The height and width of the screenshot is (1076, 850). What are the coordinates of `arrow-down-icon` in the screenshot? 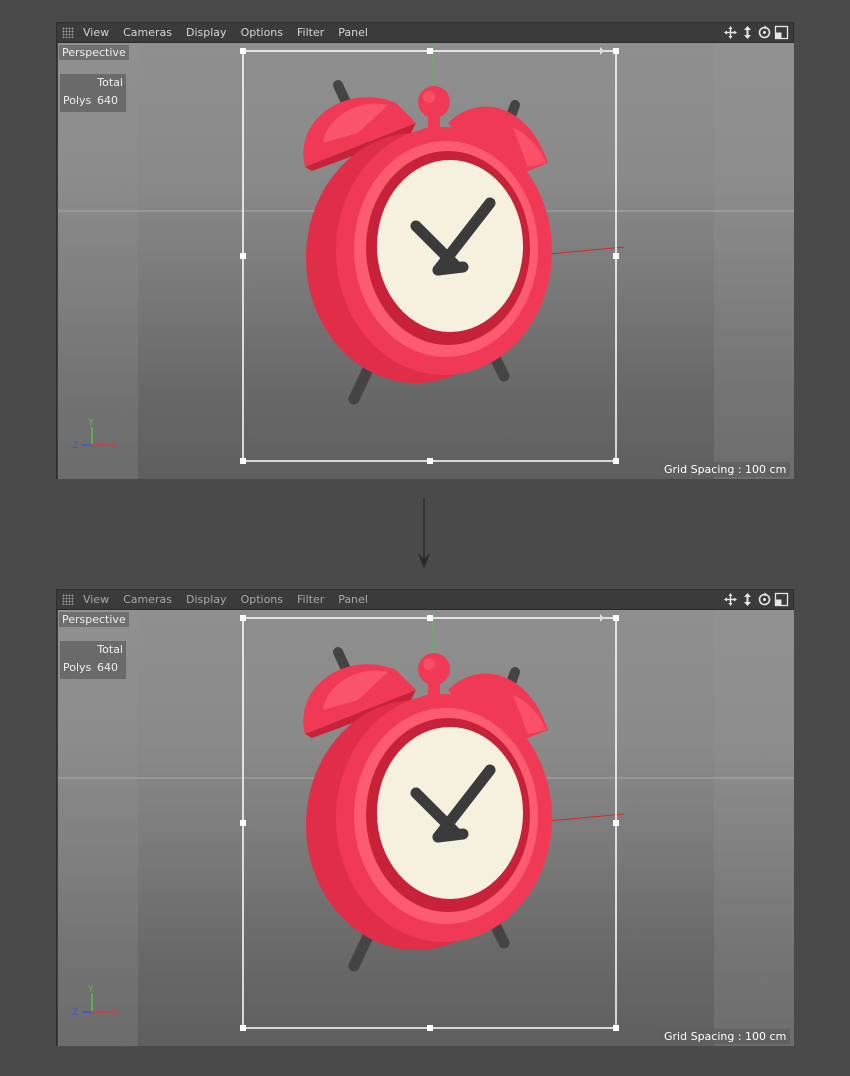 It's located at (424, 534).